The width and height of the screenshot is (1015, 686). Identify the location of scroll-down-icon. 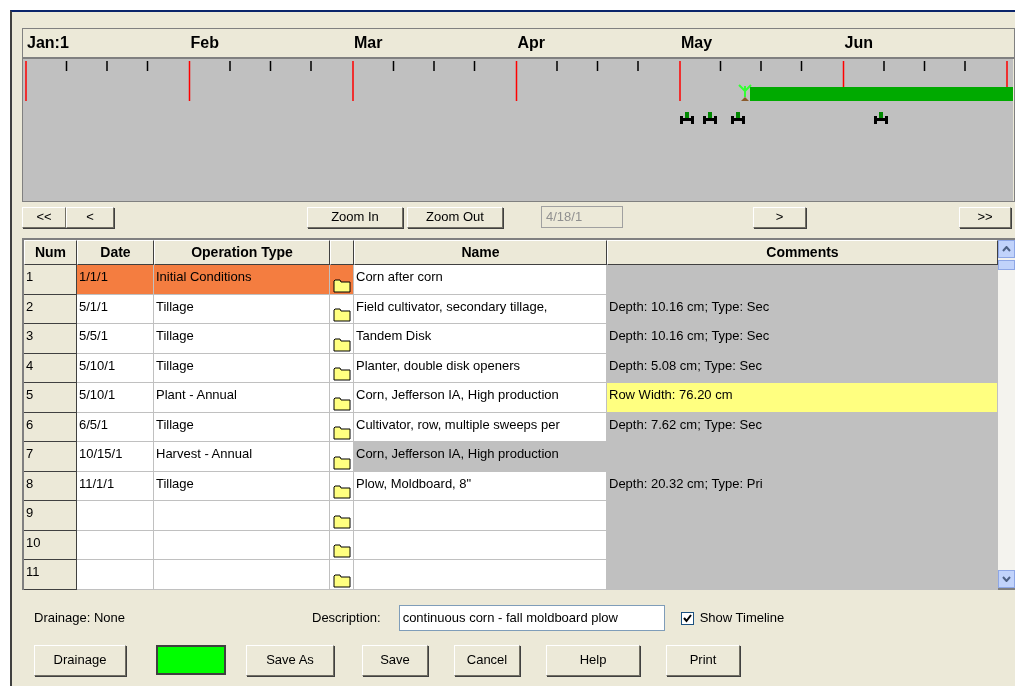
(1006, 579).